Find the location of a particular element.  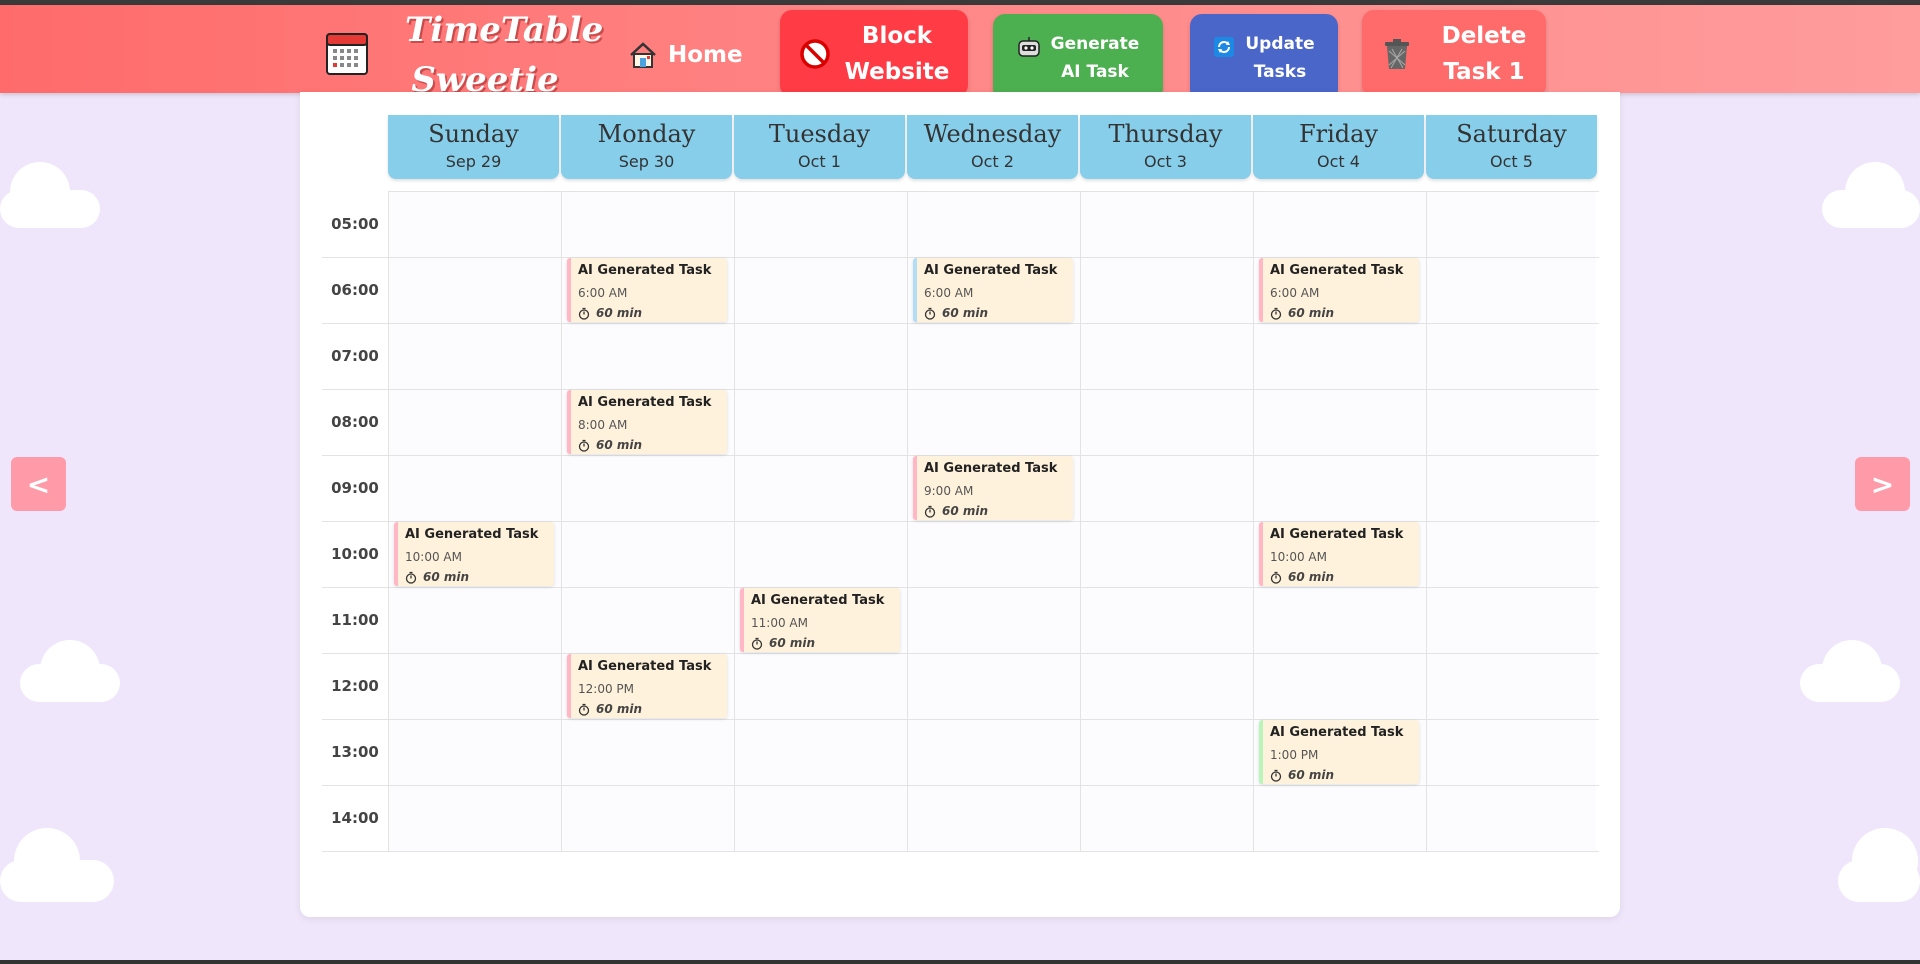

day-date: Oct 3 is located at coordinates (1165, 161).